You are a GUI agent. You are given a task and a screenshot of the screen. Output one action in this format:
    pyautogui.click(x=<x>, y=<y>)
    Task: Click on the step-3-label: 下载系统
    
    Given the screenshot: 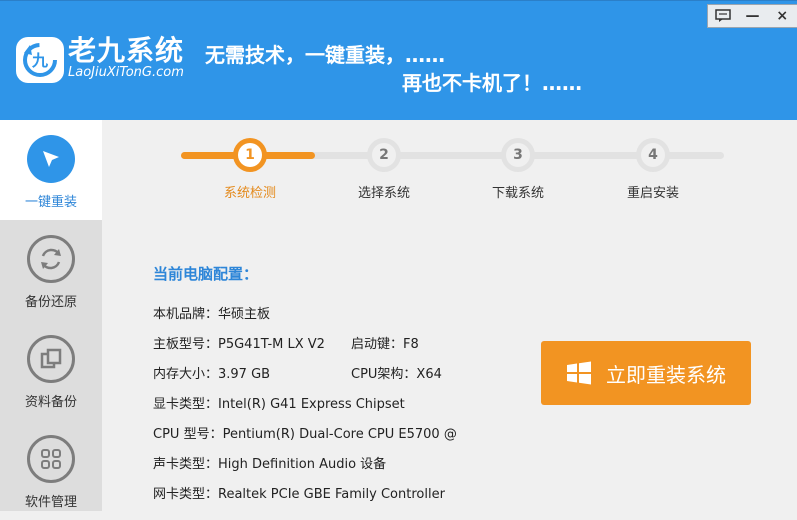 What is the action you would take?
    pyautogui.click(x=517, y=193)
    